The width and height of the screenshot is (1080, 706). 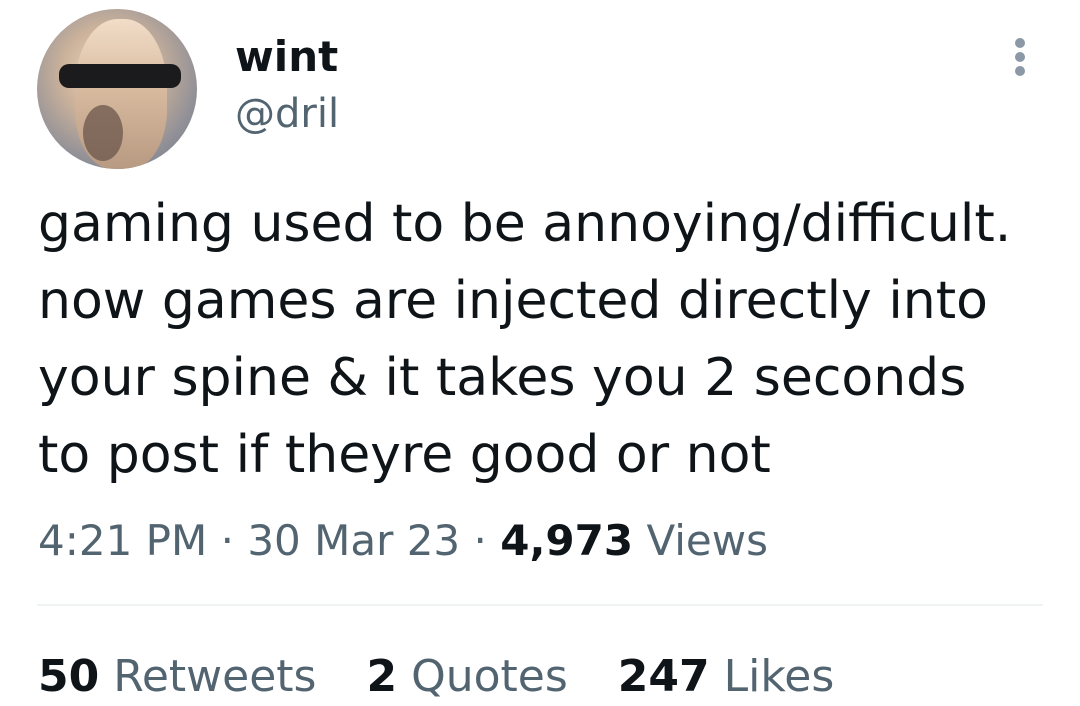 What do you see at coordinates (663, 676) in the screenshot?
I see `likes-count: 247` at bounding box center [663, 676].